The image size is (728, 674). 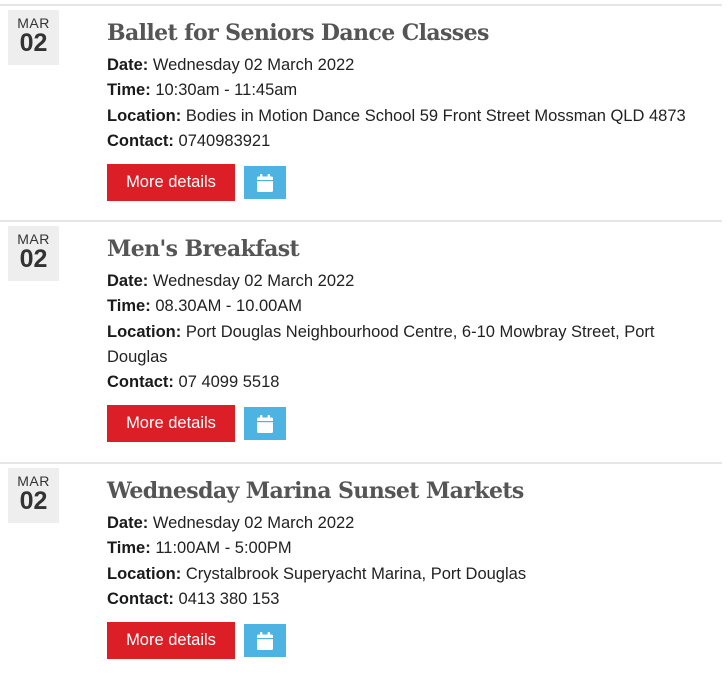 I want to click on time-value: 11:00AM - 5:00PM, so click(x=223, y=548).